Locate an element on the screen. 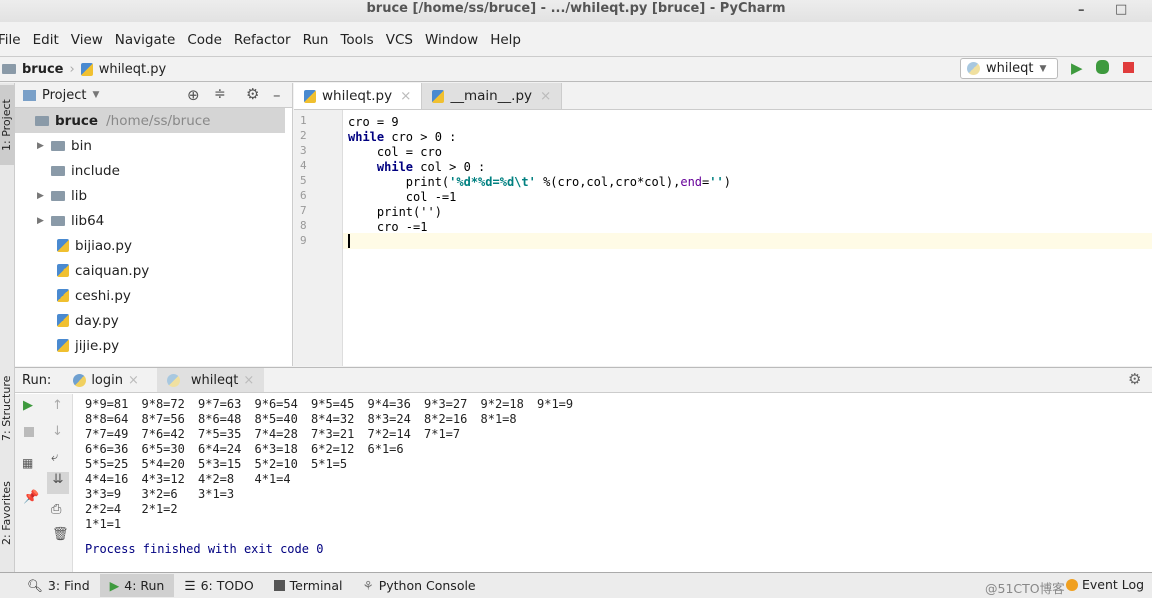 This screenshot has width=1152, height=598. menu-view: View is located at coordinates (87, 40).